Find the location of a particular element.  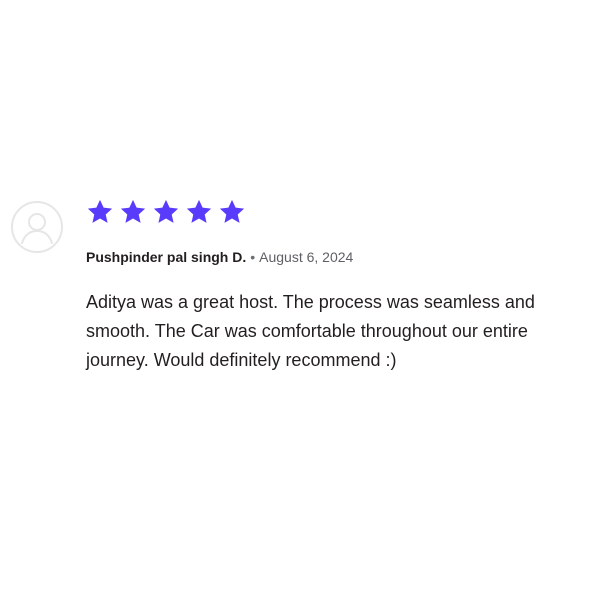

user-placeholder-icon is located at coordinates (37, 227).